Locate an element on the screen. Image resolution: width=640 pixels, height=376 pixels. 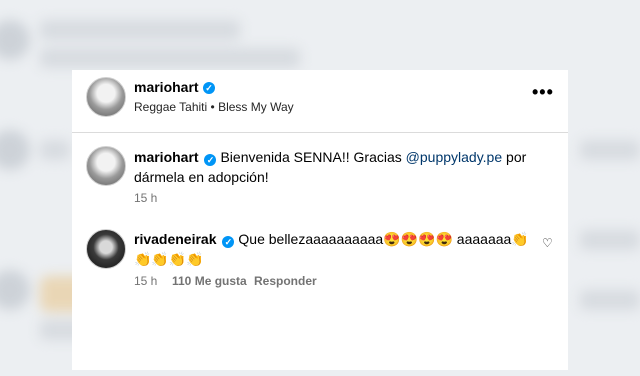
caption-timestamp: 15 h is located at coordinates (145, 198).